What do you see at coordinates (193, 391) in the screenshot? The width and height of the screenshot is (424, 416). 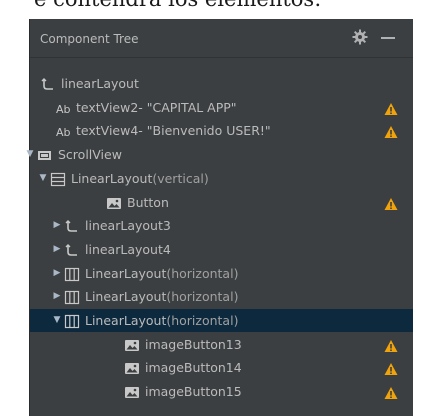 I see `tree-node-label: imageButton15` at bounding box center [193, 391].